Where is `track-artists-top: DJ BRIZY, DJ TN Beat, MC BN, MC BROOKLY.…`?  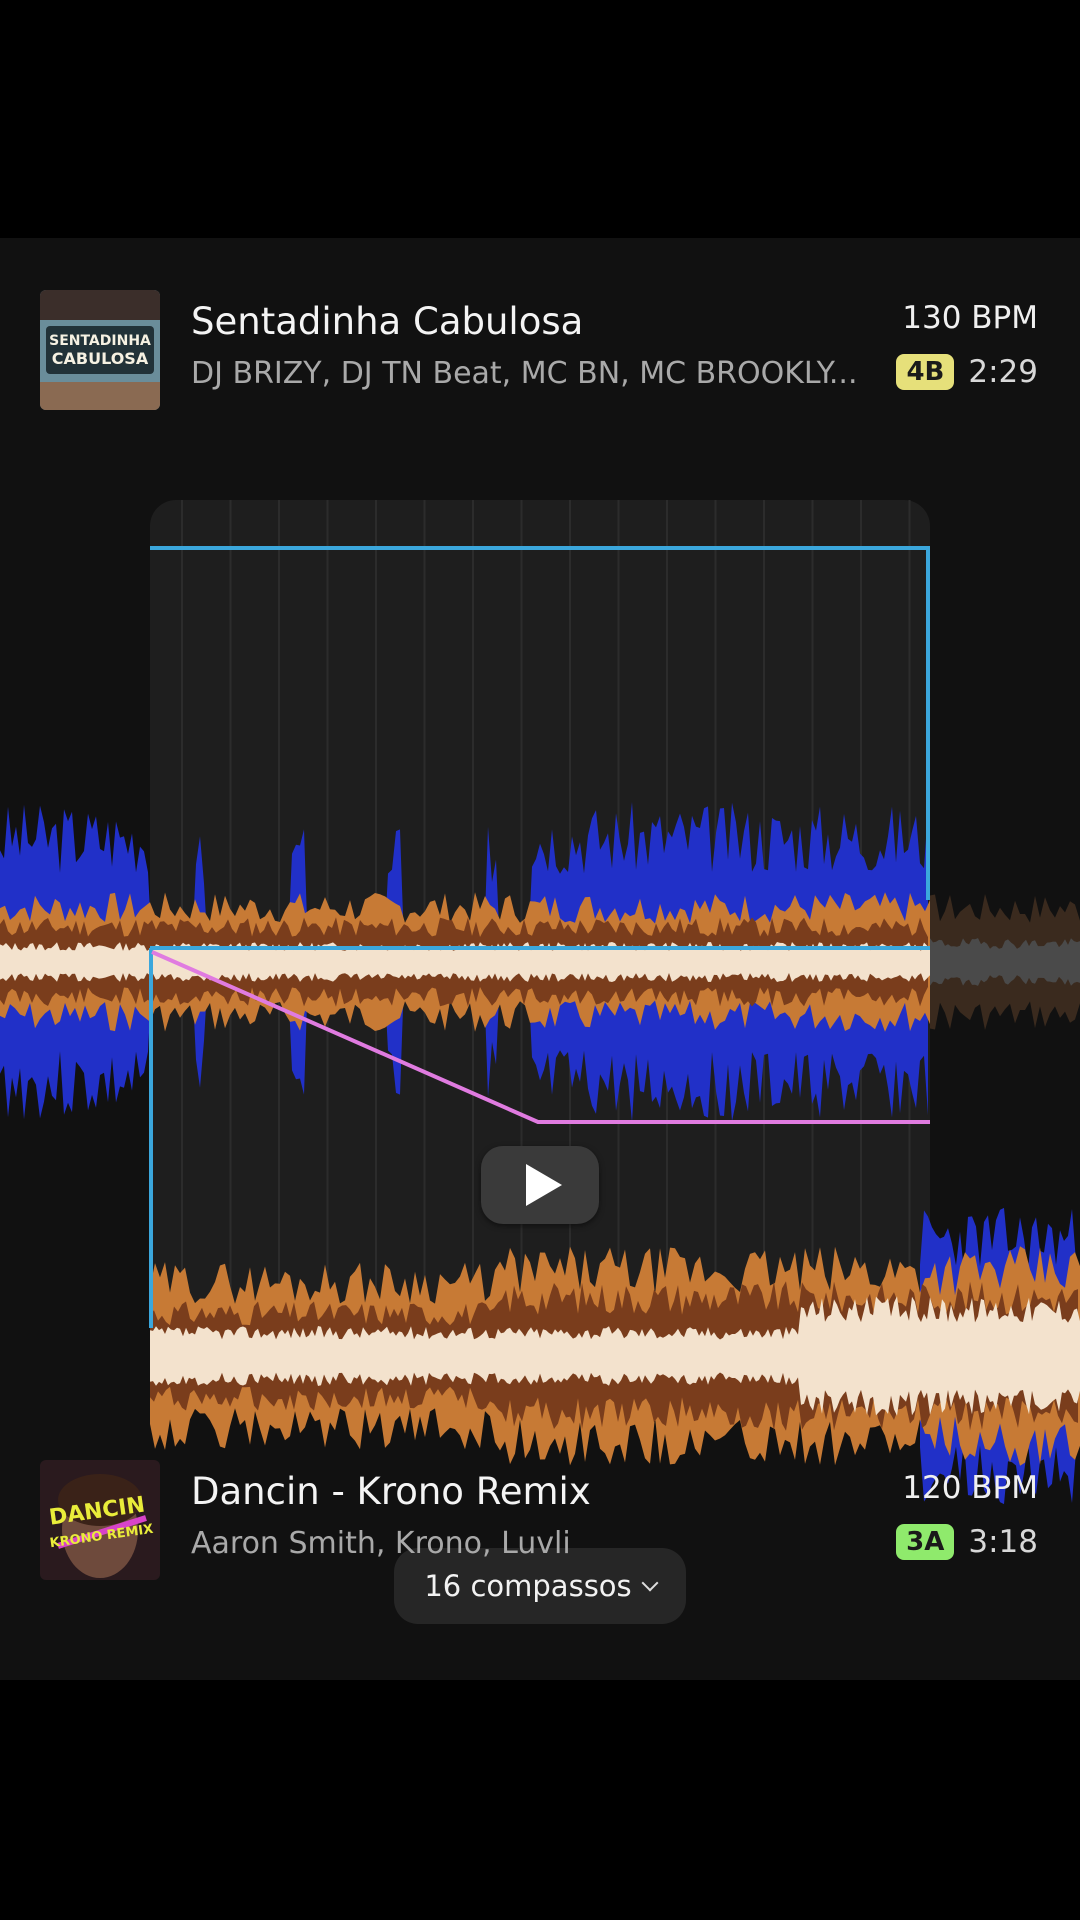 track-artists-top: DJ BRIZY, DJ TN Beat, MC BN, MC BROOKLY.… is located at coordinates (524, 373).